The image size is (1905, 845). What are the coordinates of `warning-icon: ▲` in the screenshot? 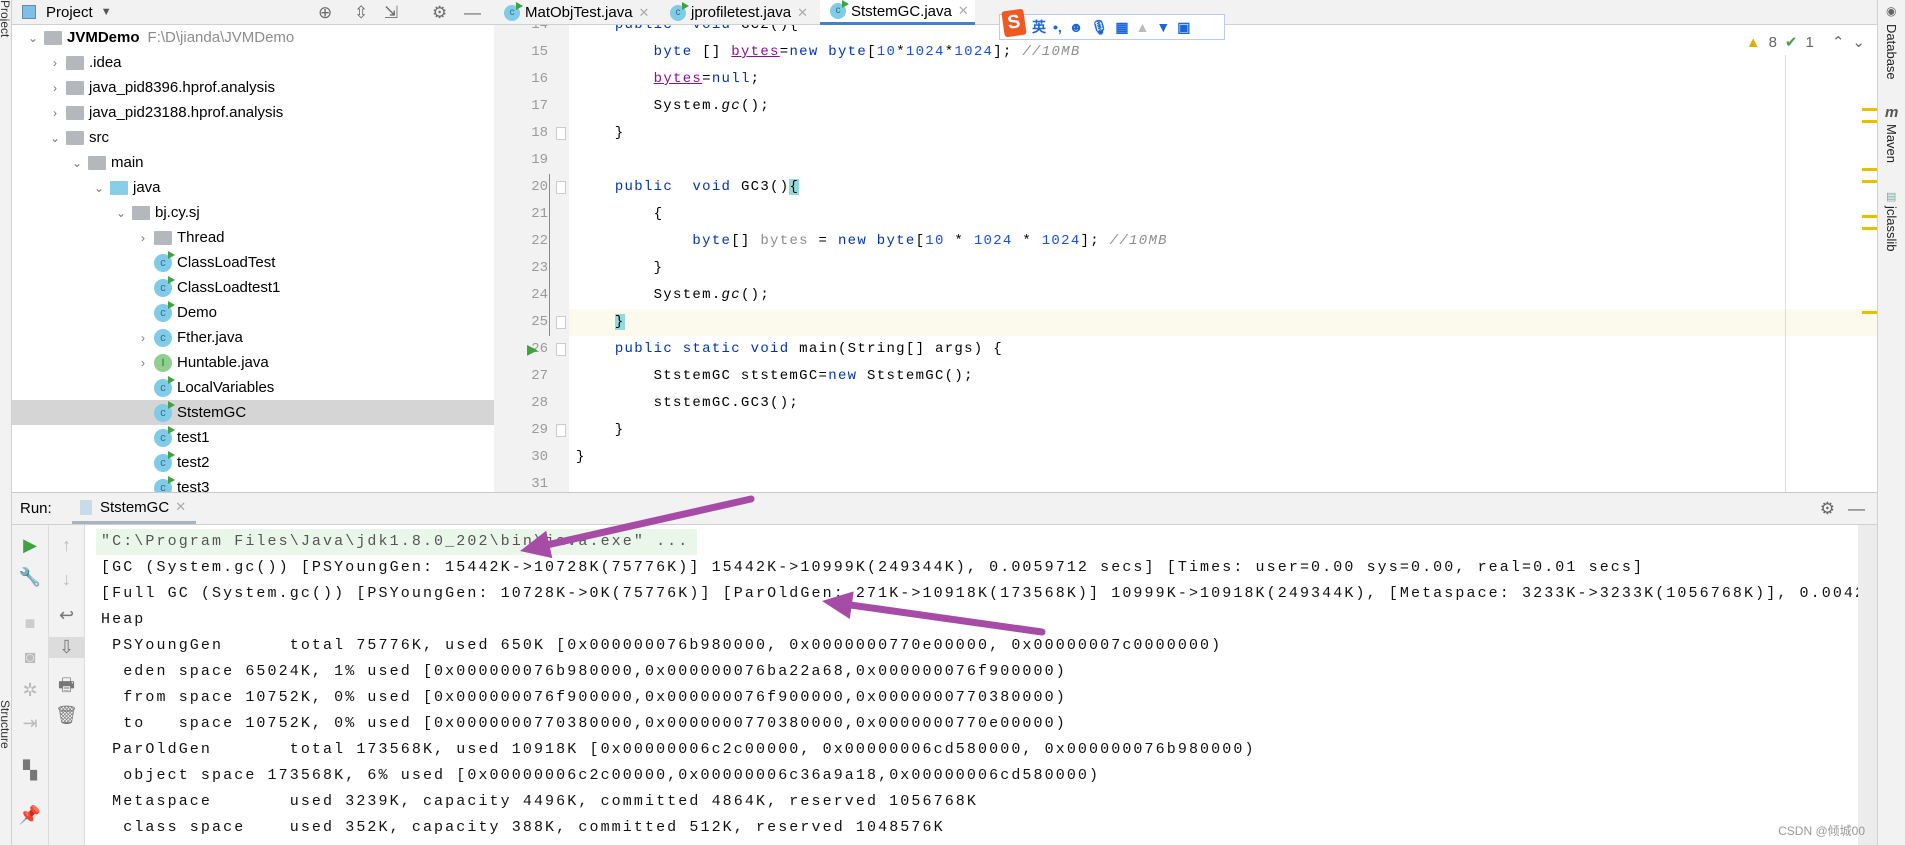 It's located at (1753, 42).